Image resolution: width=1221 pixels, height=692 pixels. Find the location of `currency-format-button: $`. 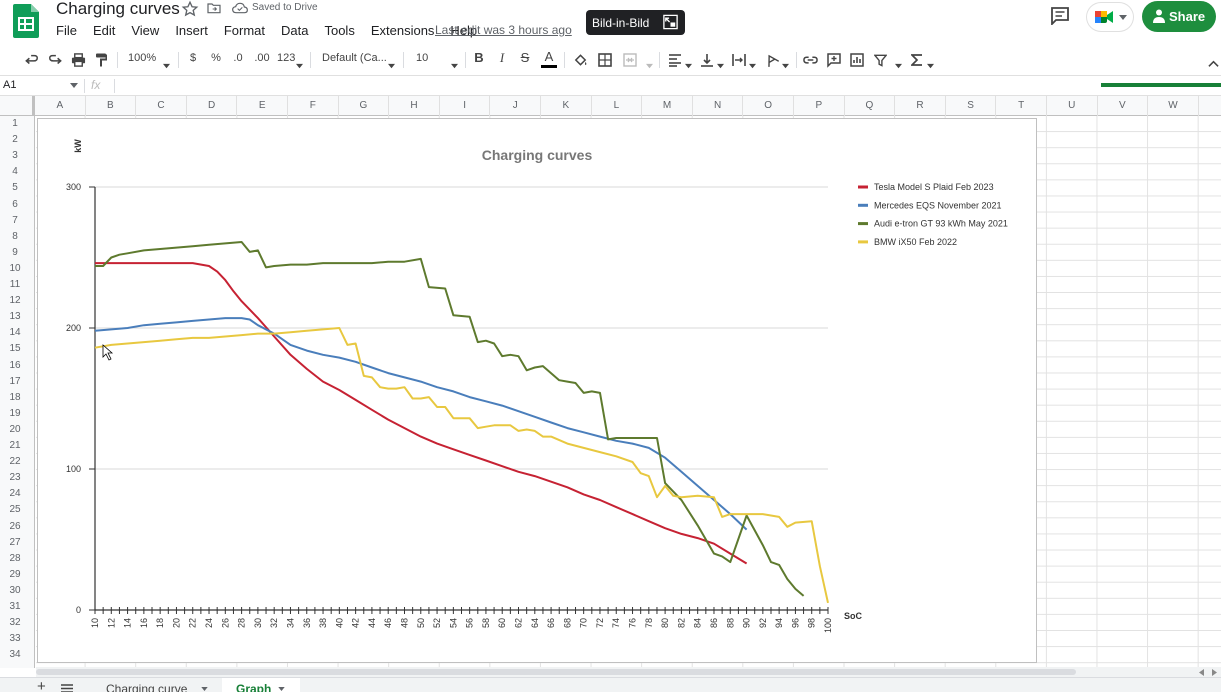

currency-format-button: $ is located at coordinates (193, 60).